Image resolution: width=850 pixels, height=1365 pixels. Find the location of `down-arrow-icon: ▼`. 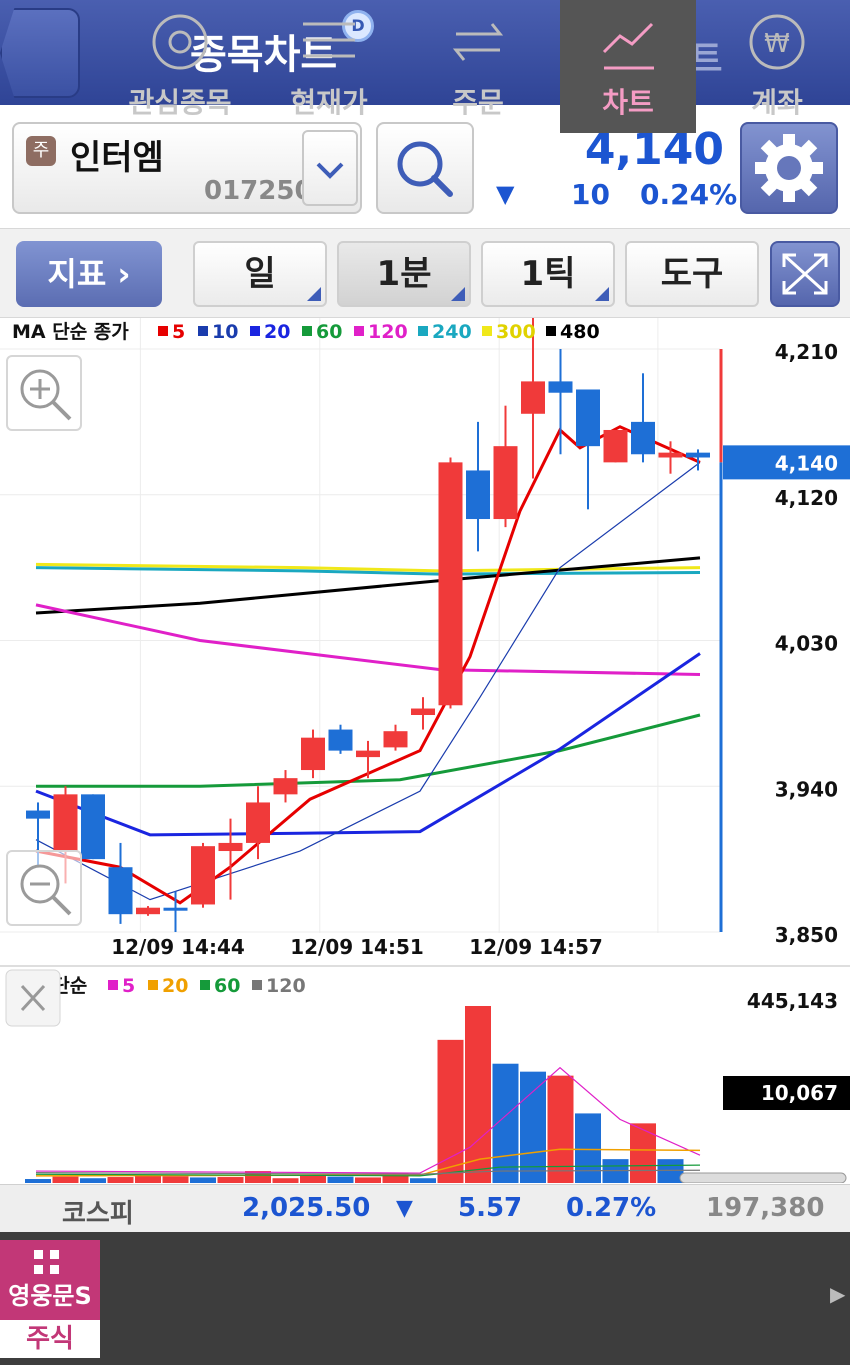

down-arrow-icon: ▼ is located at coordinates (505, 194).